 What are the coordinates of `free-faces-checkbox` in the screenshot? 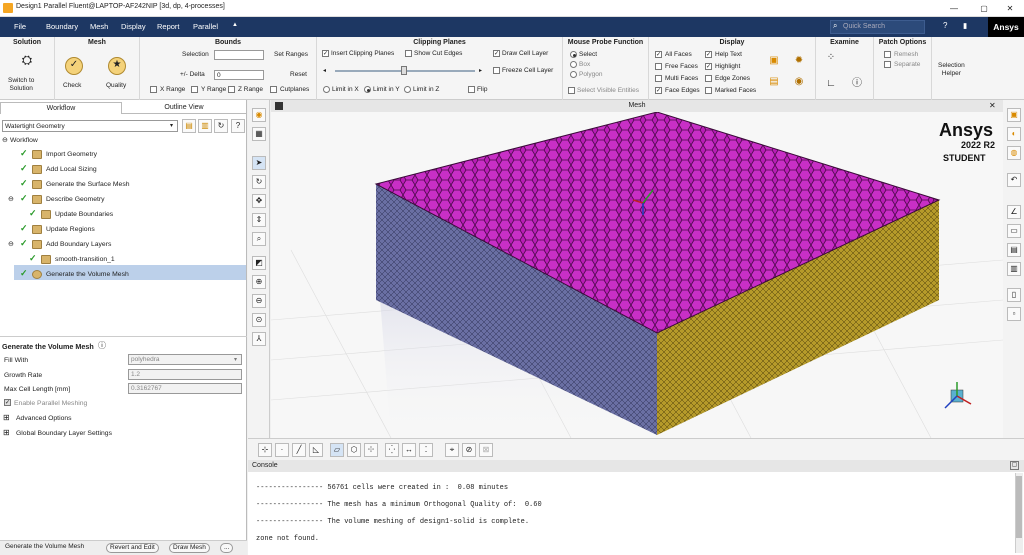 It's located at (658, 66).